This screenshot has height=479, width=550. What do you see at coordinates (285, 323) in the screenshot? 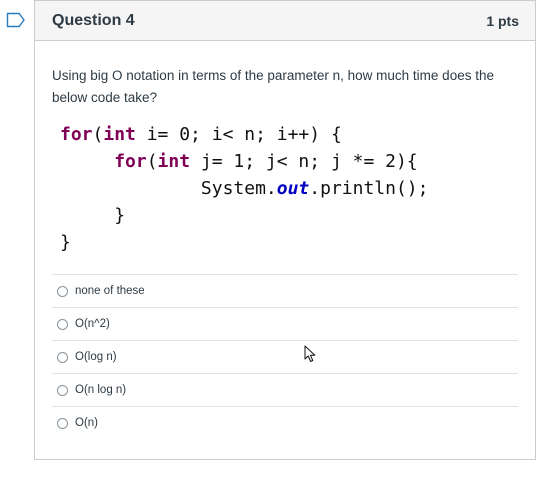
I see `answer-option: O(n^2)` at bounding box center [285, 323].